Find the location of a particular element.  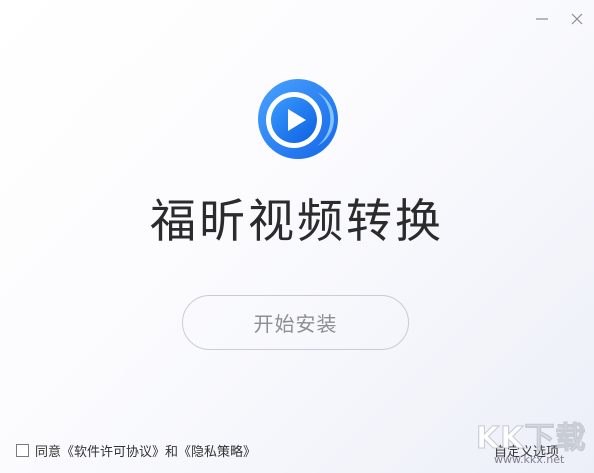

minimize-icon is located at coordinates (542, 19).